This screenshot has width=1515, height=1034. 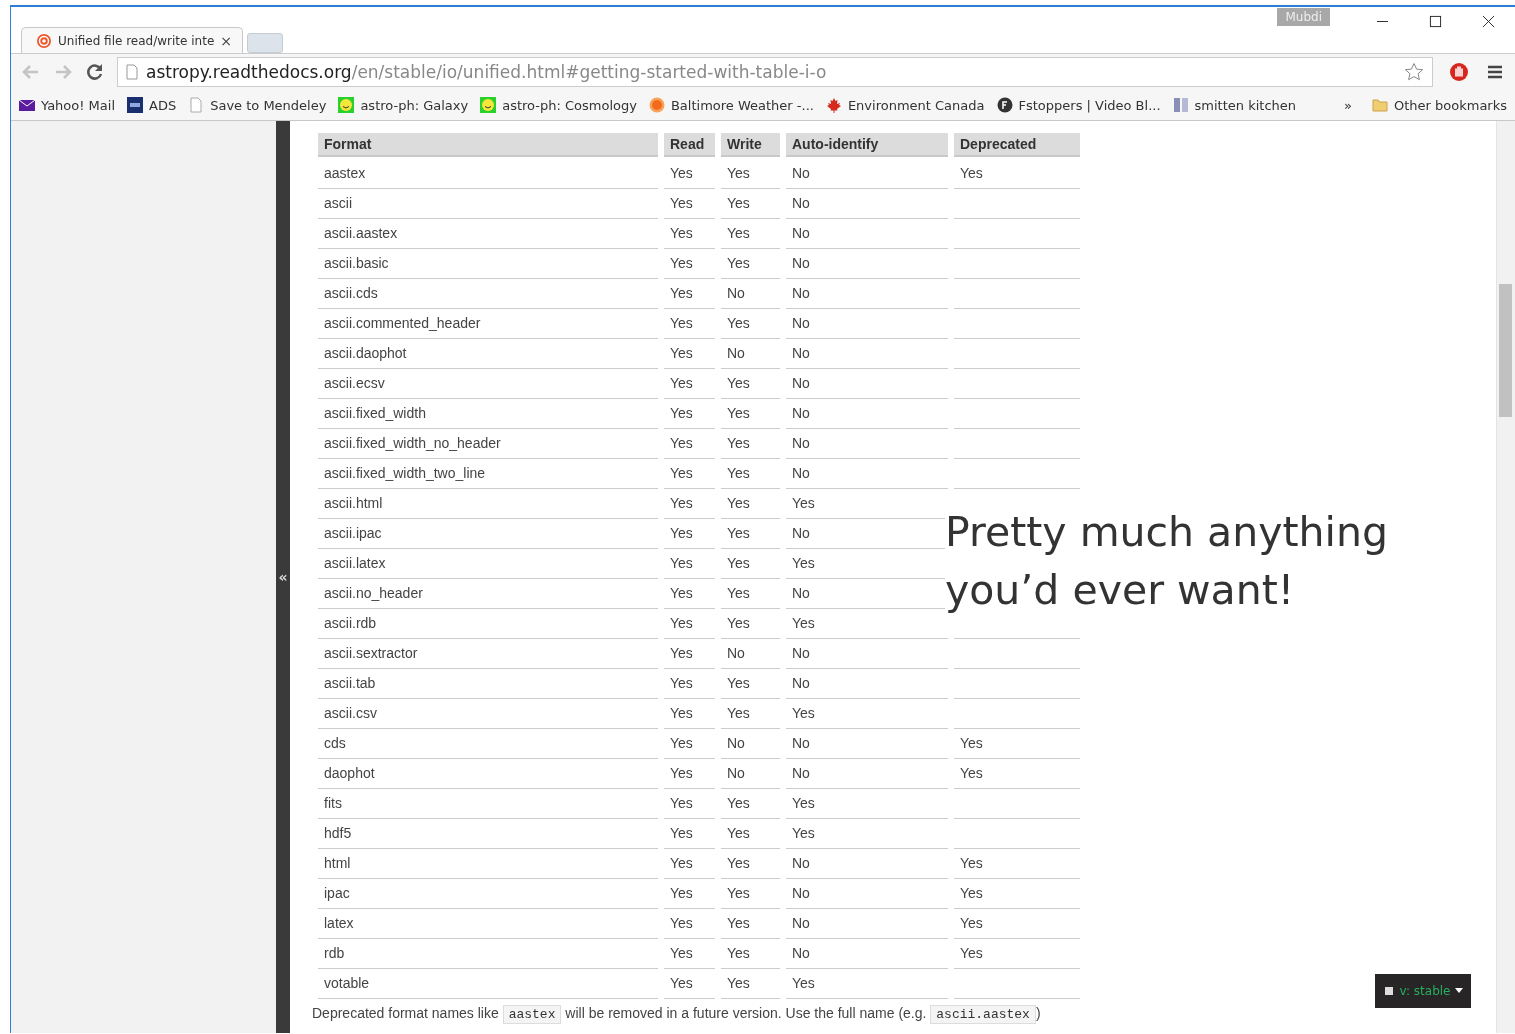 I want to click on page-icon, so click(x=132, y=72).